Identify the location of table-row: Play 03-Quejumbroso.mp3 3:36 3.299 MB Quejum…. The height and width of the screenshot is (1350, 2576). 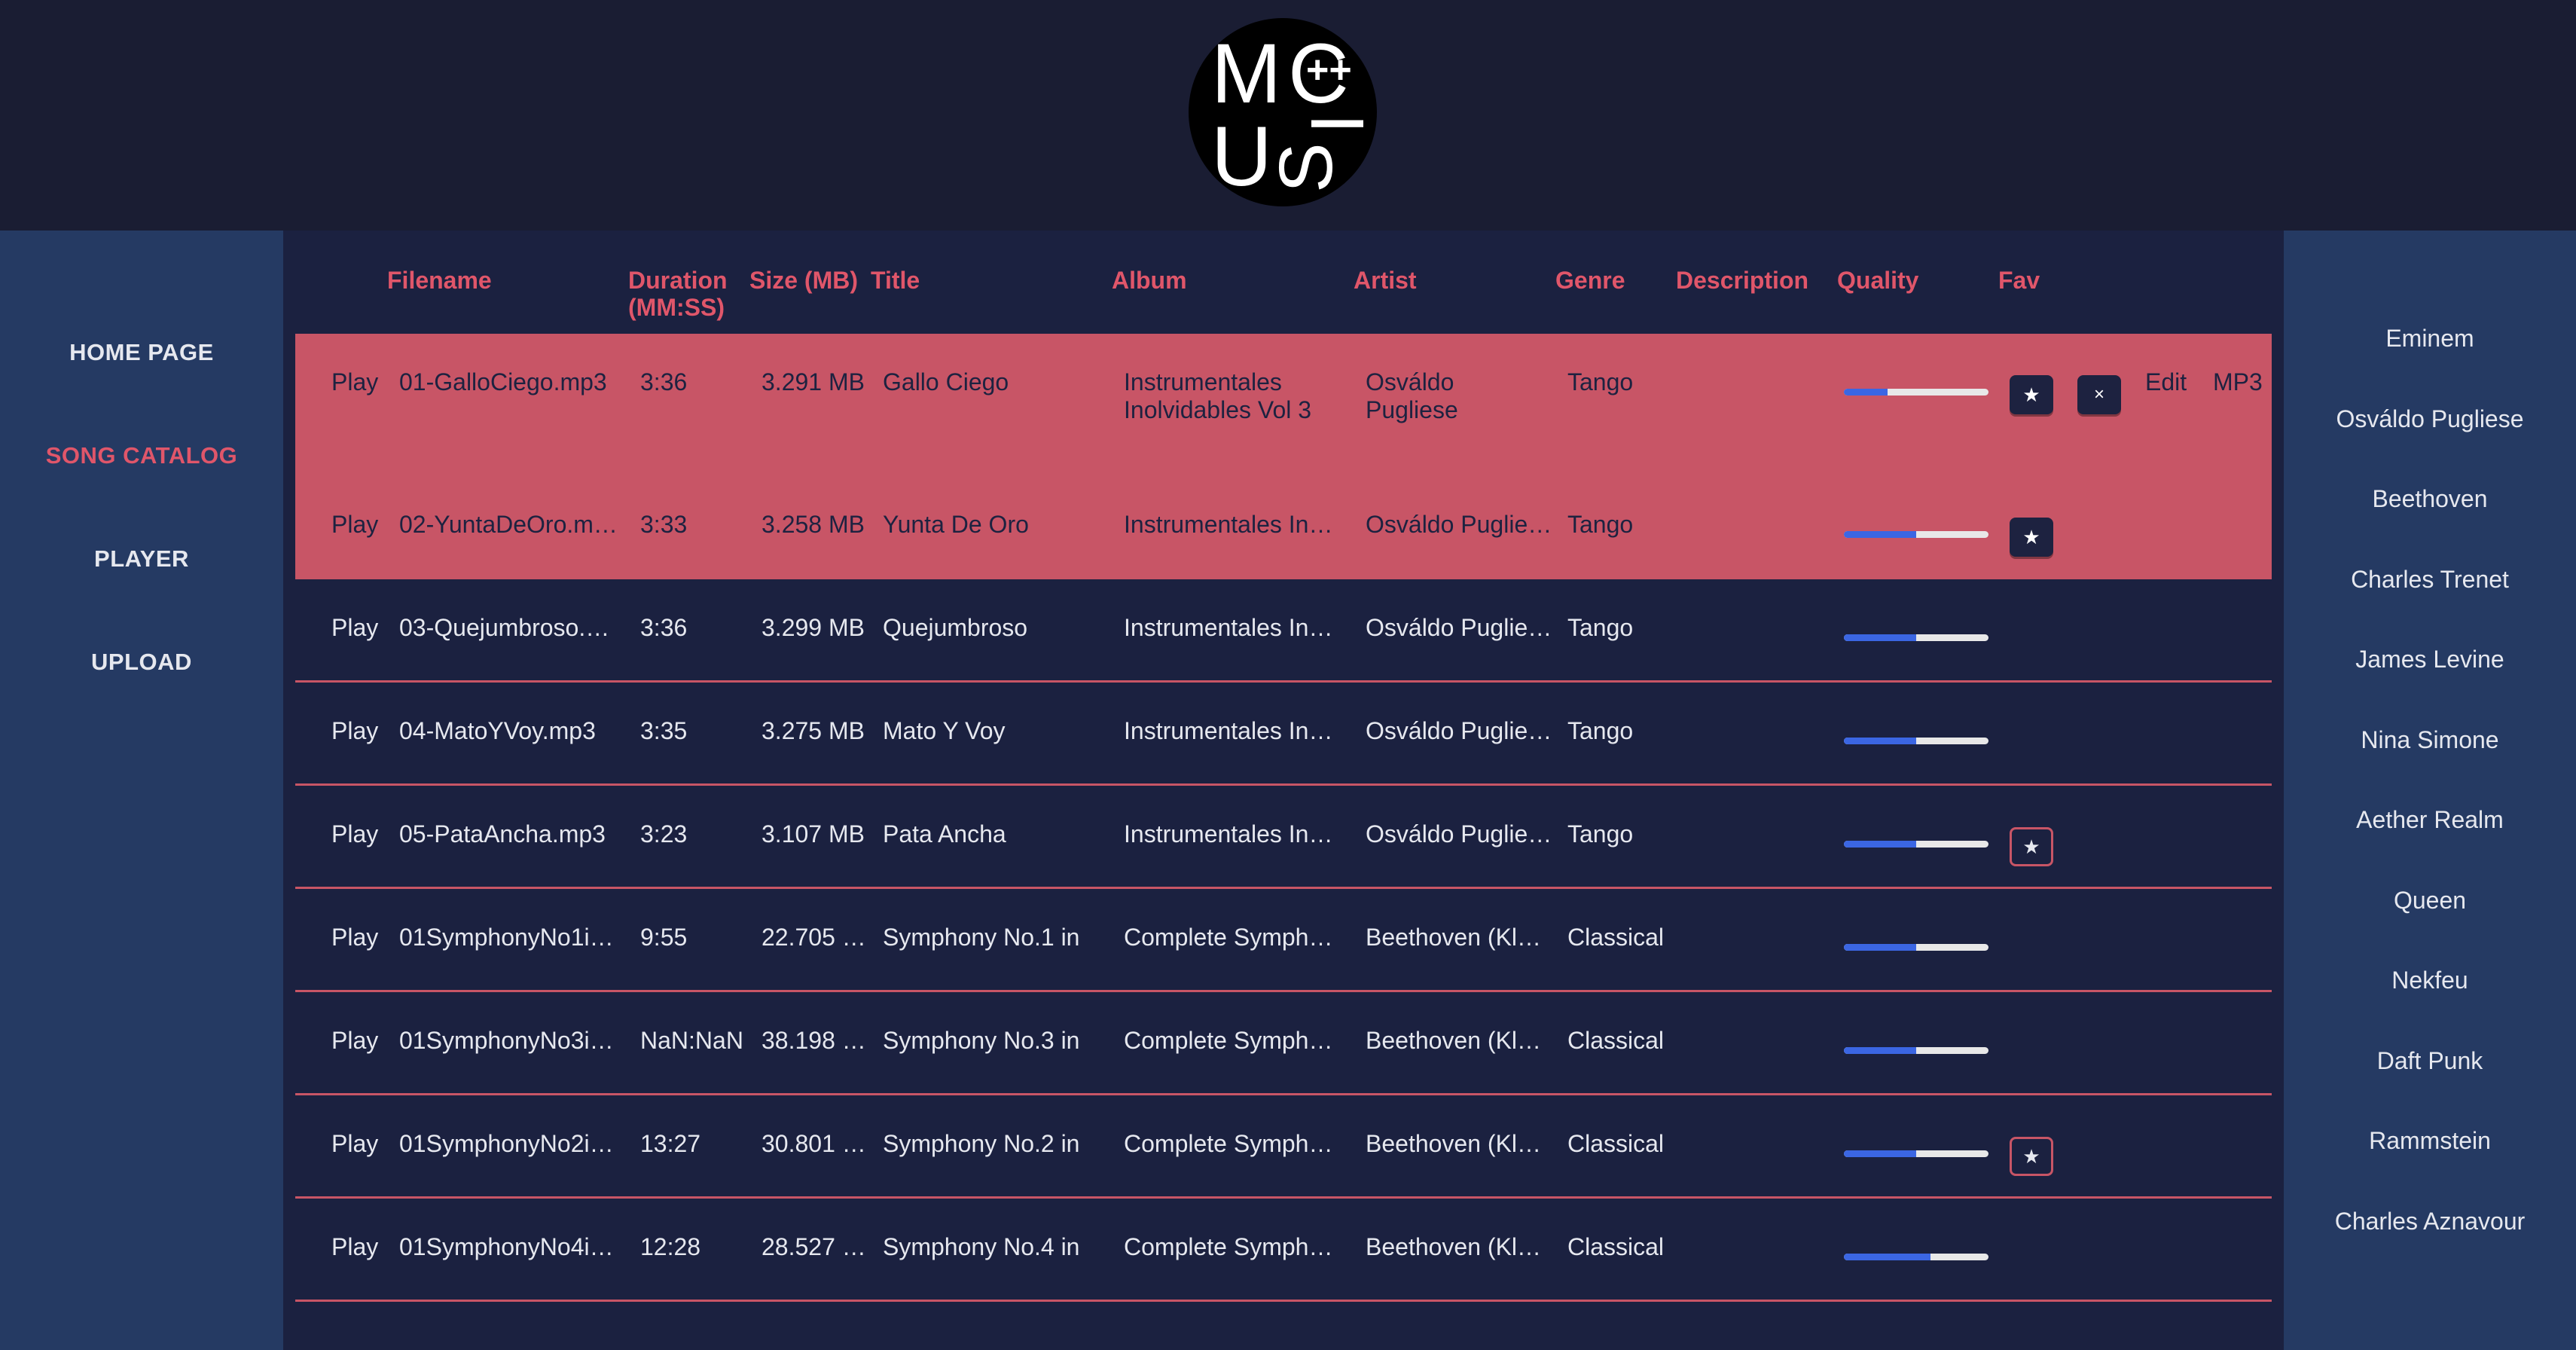
(1284, 631).